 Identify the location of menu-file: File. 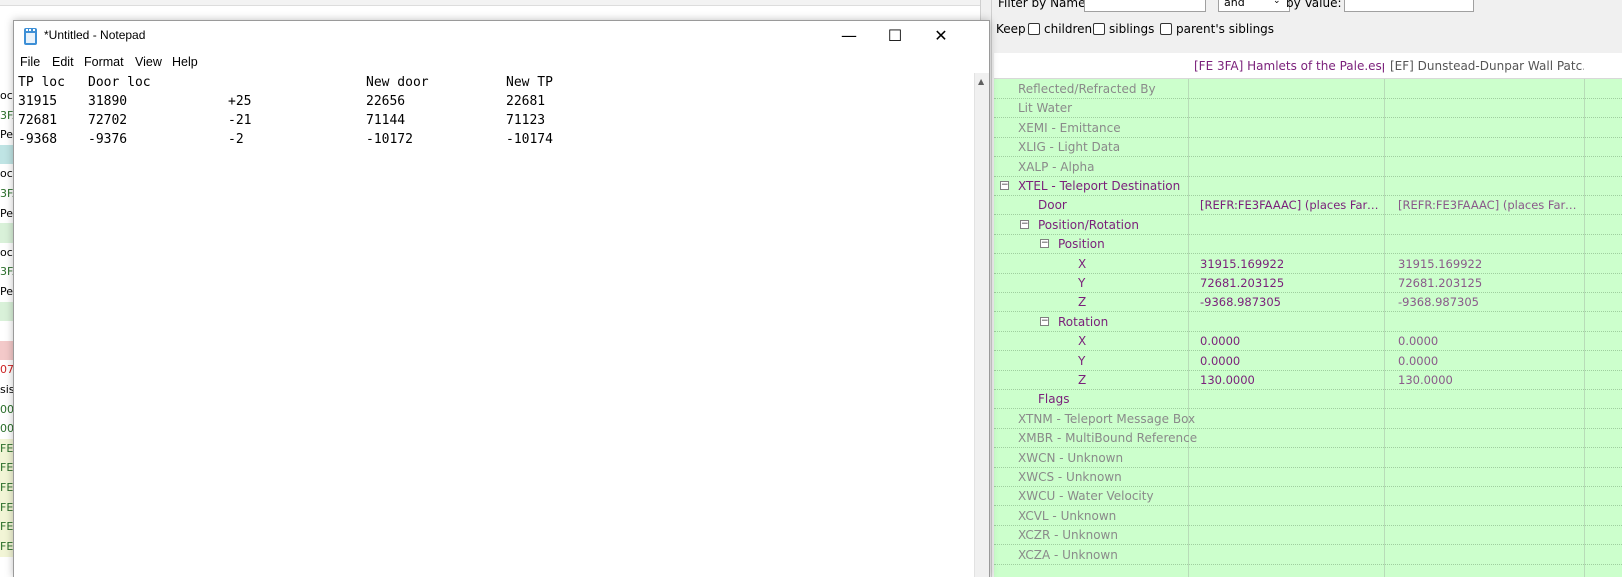
(30, 62).